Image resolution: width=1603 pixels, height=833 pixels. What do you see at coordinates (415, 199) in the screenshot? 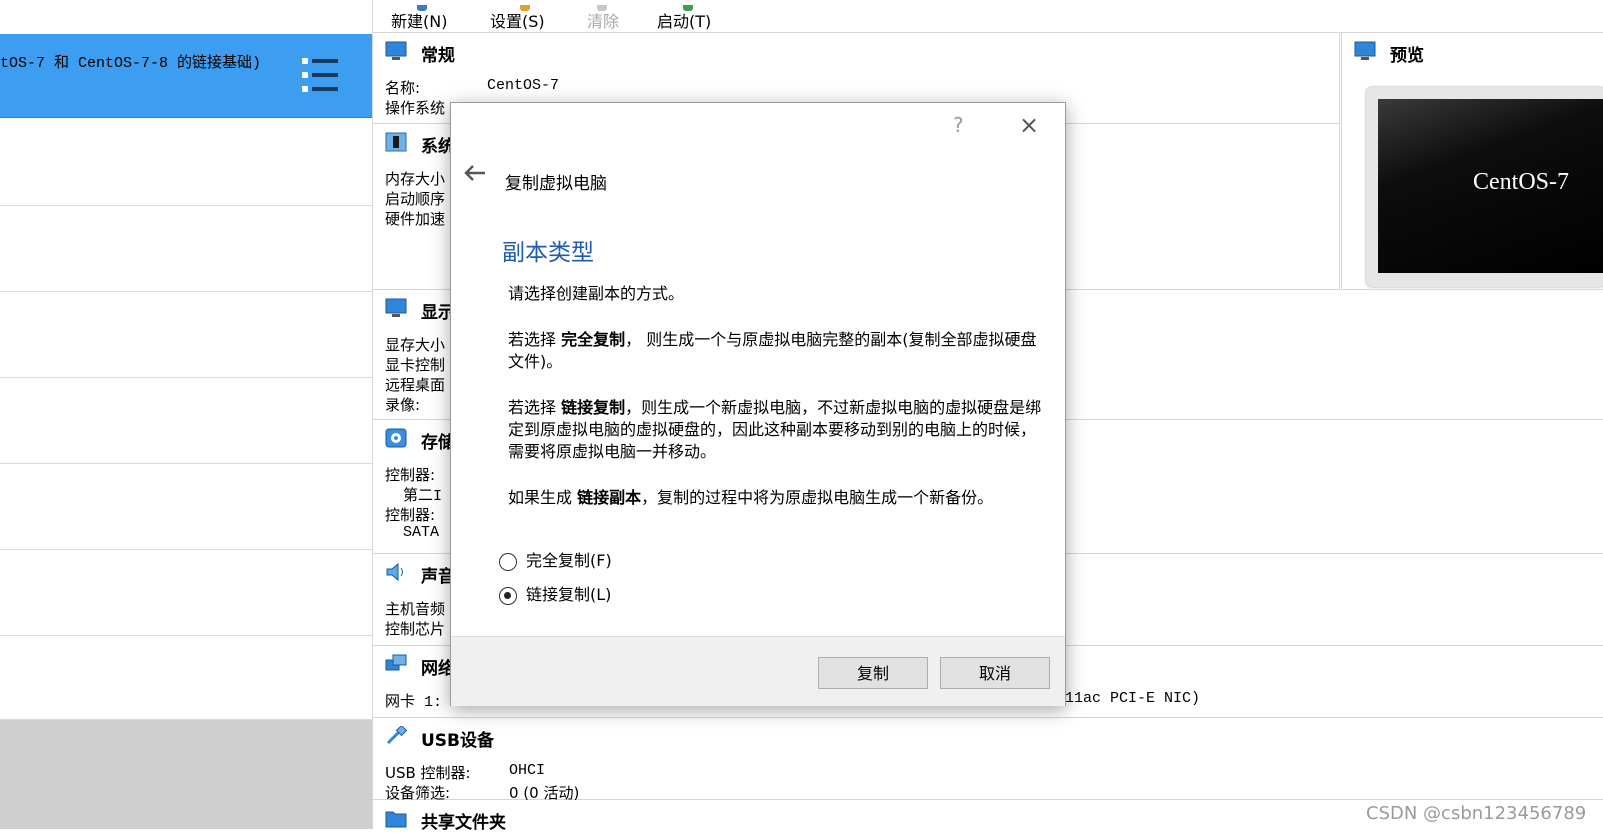
I see `boot-order-label: 启动顺序` at bounding box center [415, 199].